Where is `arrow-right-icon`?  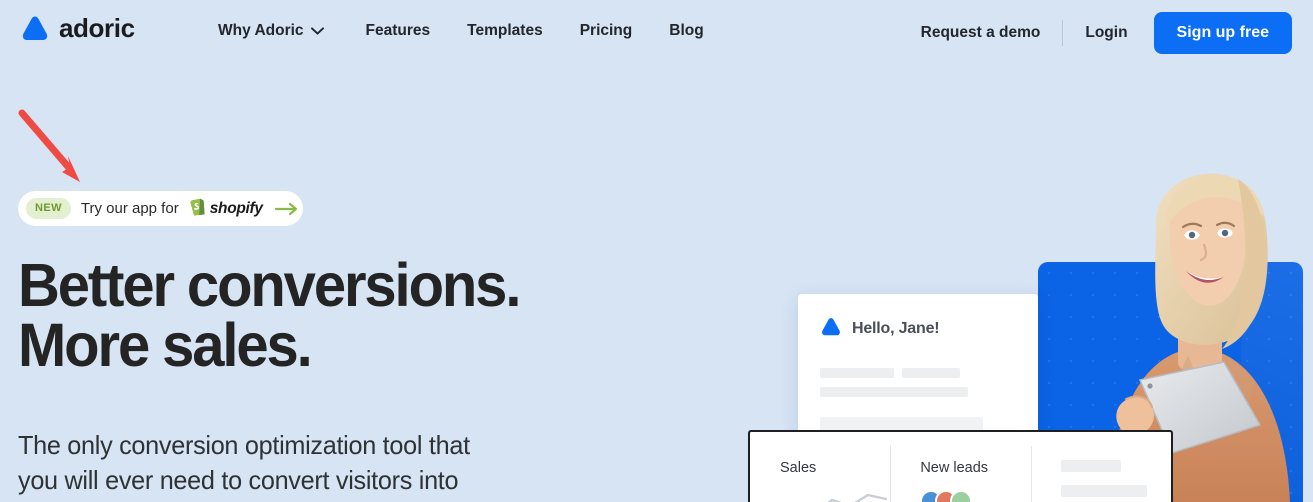
arrow-right-icon is located at coordinates (286, 209).